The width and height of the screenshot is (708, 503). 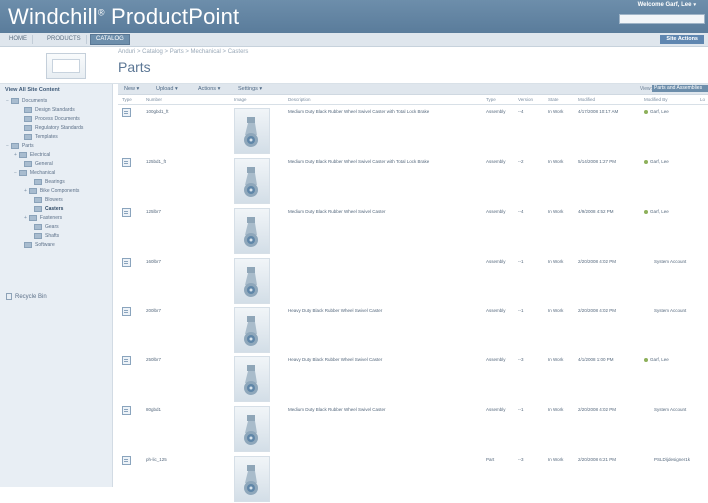 I want to click on column-header-description: Description, so click(x=299, y=99).